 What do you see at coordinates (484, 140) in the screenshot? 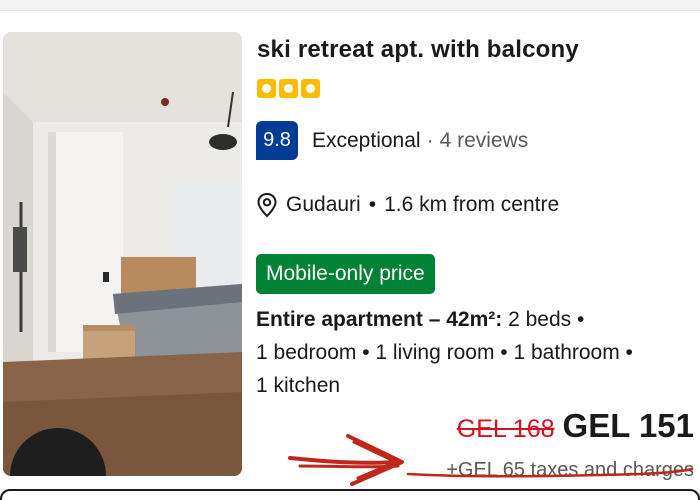
I see `review-count: 4 reviews` at bounding box center [484, 140].